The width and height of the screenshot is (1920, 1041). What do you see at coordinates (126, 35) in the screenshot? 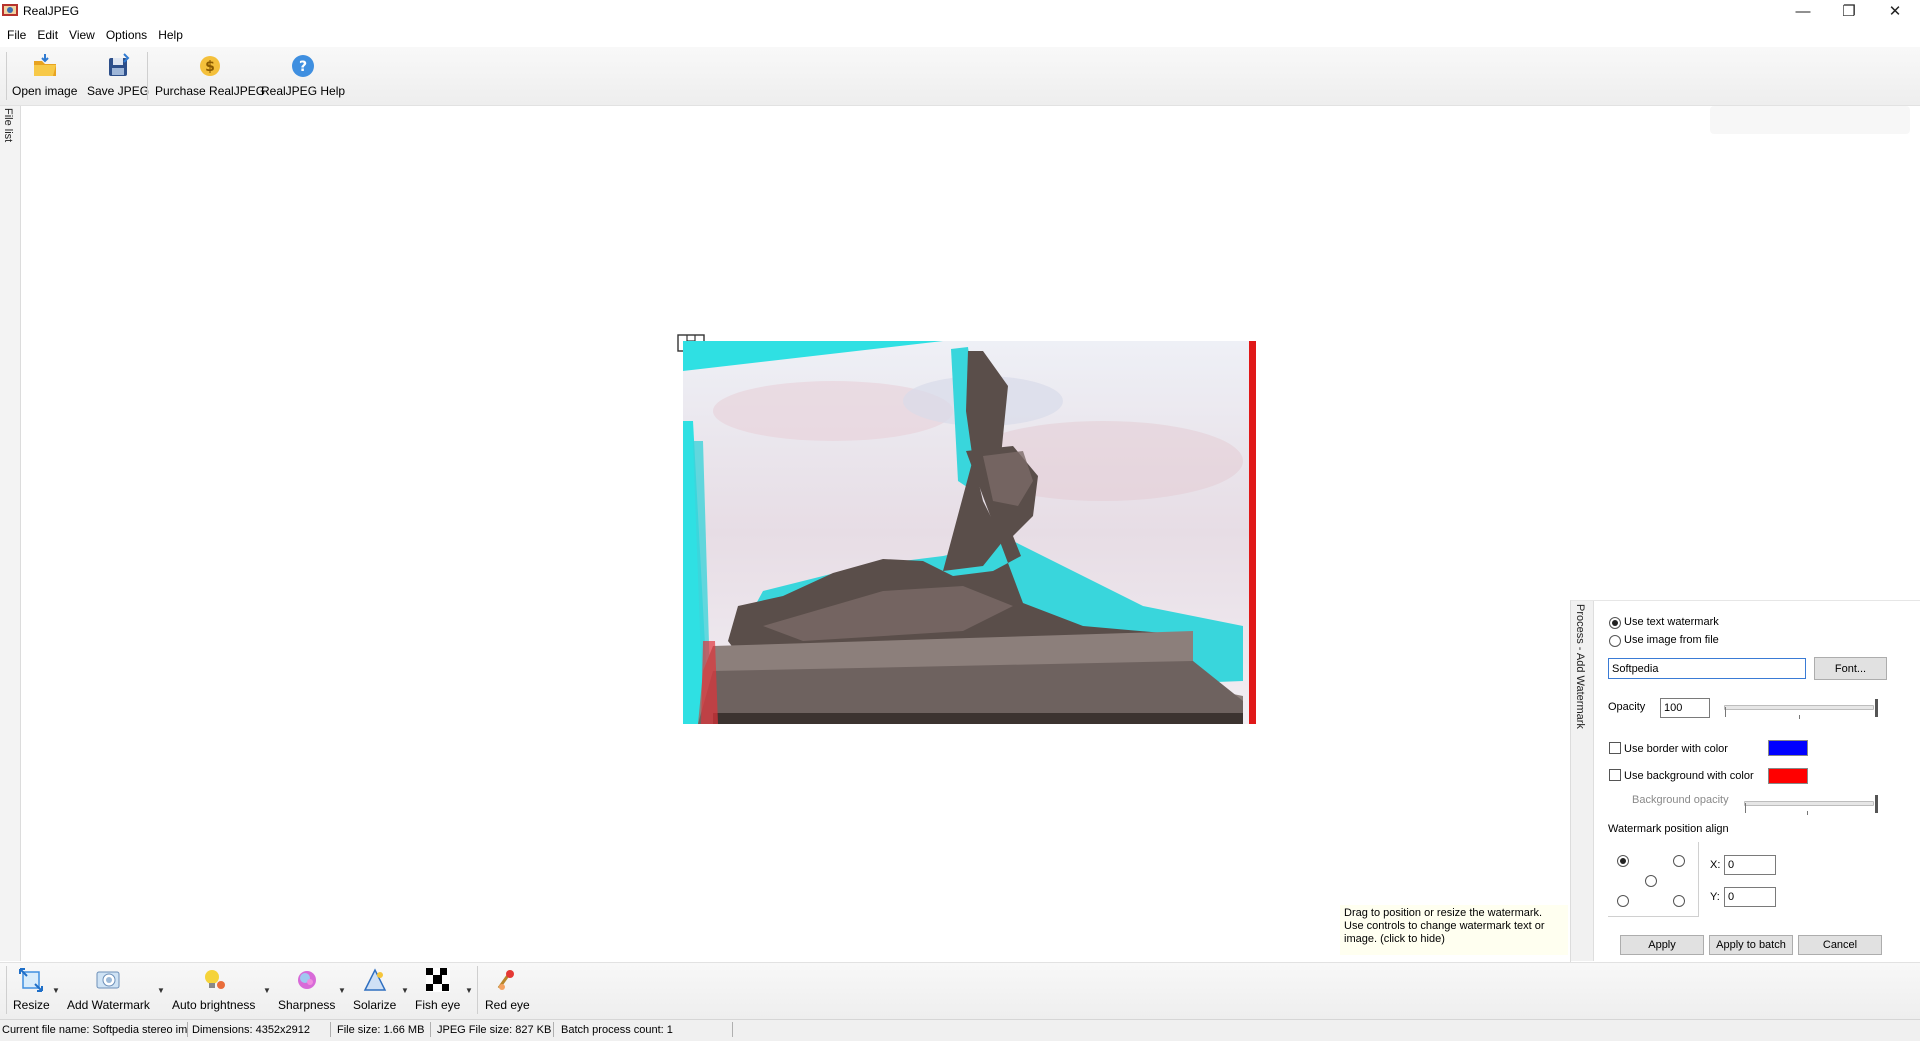
I see `menu-options: Options` at bounding box center [126, 35].